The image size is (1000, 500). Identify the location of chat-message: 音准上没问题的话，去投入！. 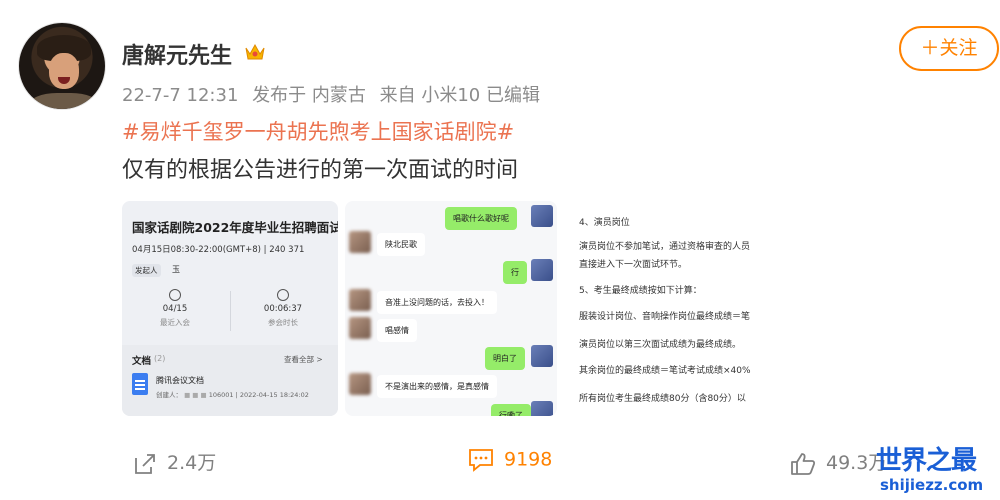
(437, 302).